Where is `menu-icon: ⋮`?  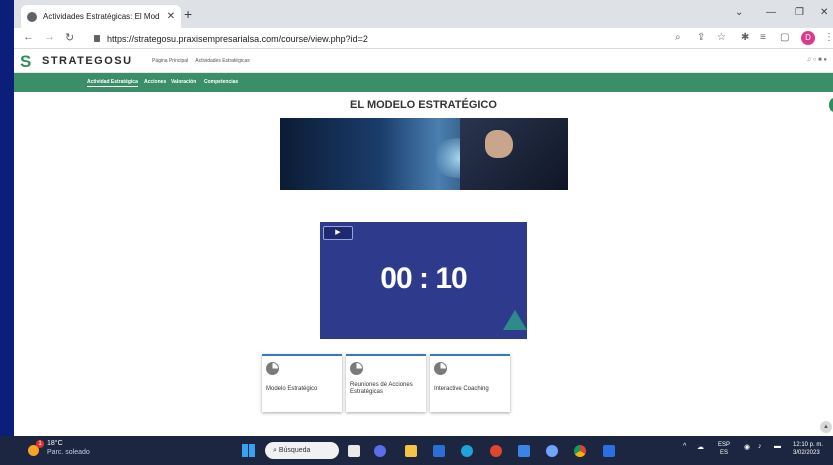 menu-icon: ⋮ is located at coordinates (828, 37).